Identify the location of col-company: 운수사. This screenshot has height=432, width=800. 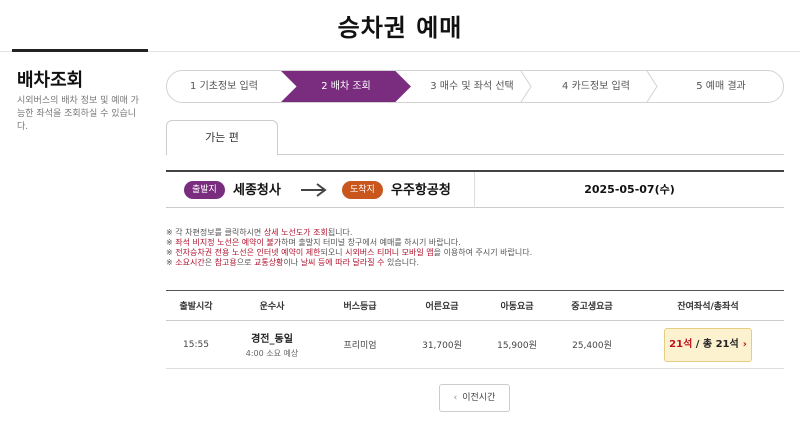
(272, 305).